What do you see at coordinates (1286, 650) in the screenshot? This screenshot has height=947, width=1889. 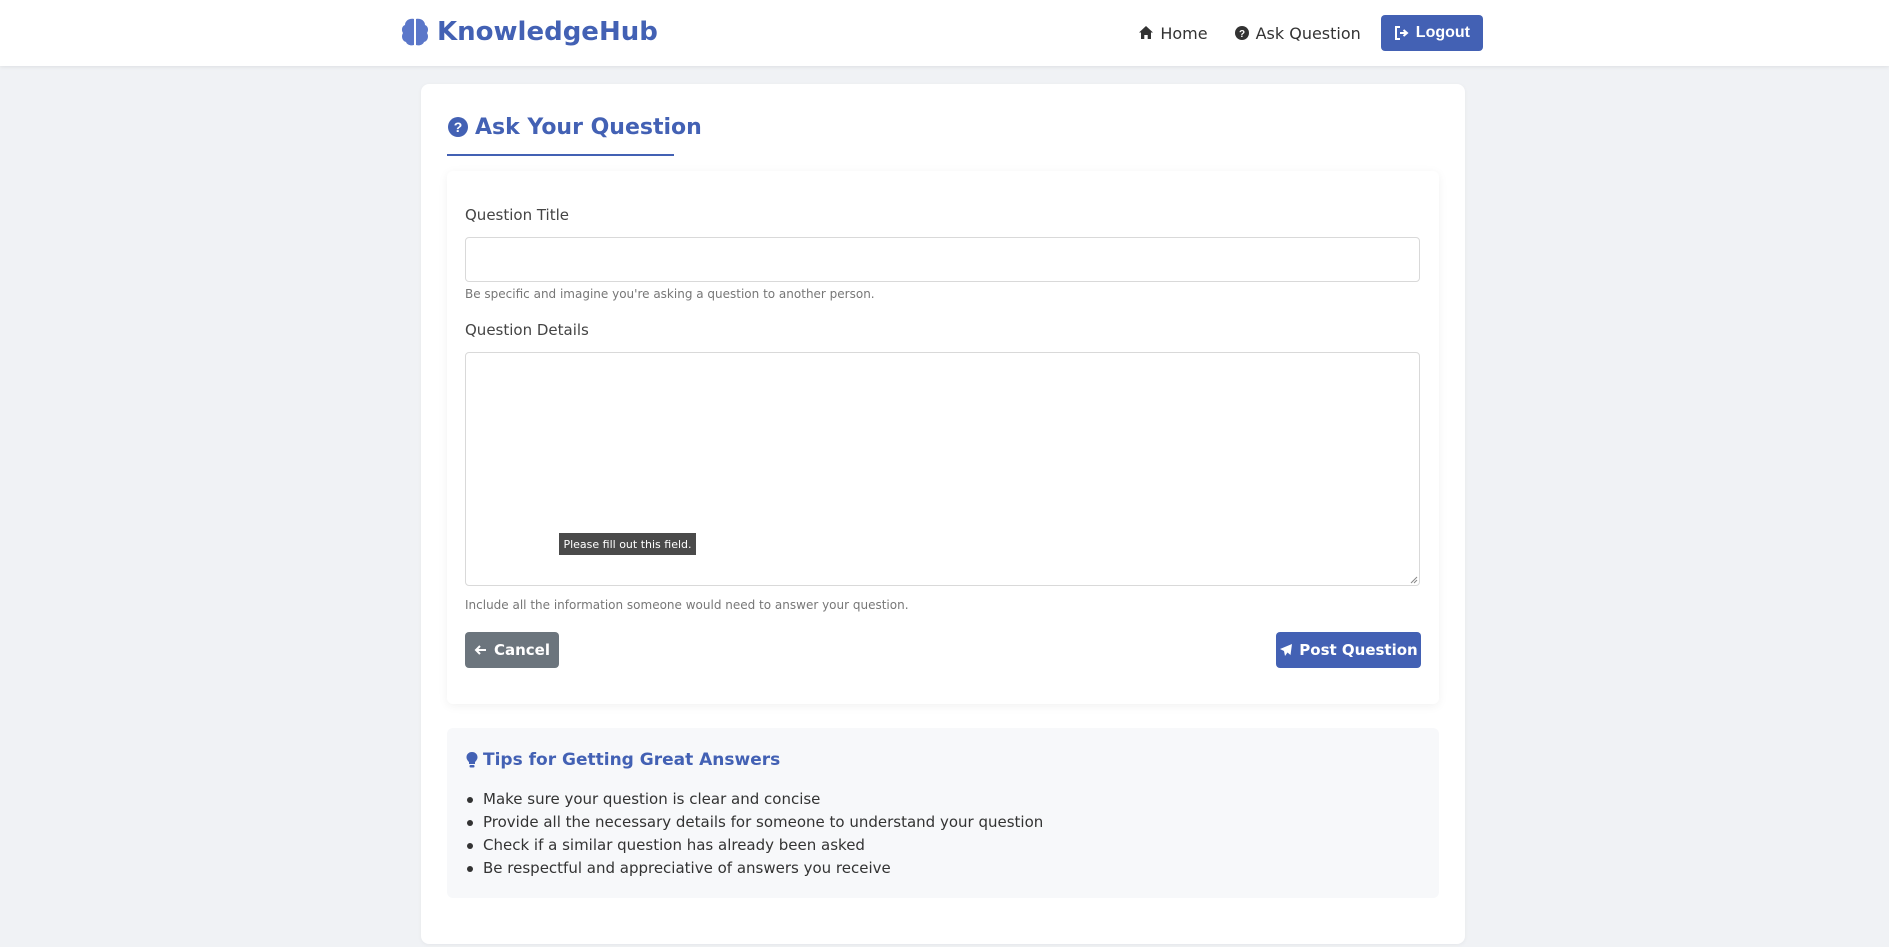 I see `paper-plane-icon` at bounding box center [1286, 650].